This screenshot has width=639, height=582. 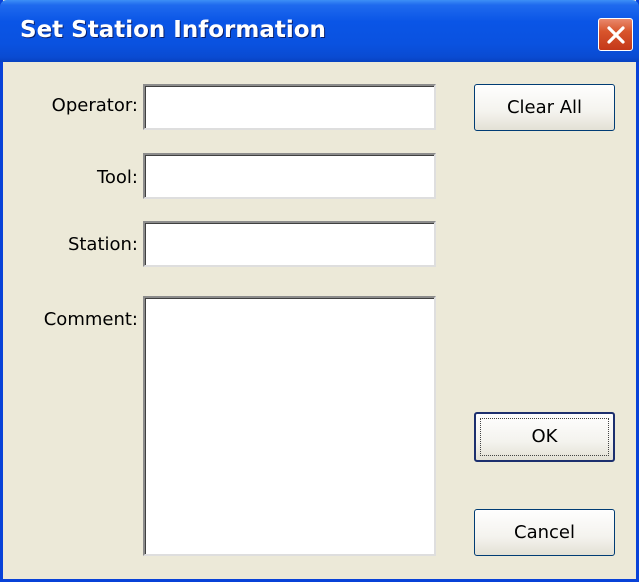 I want to click on cancel-button: Cancel, so click(x=544, y=532).